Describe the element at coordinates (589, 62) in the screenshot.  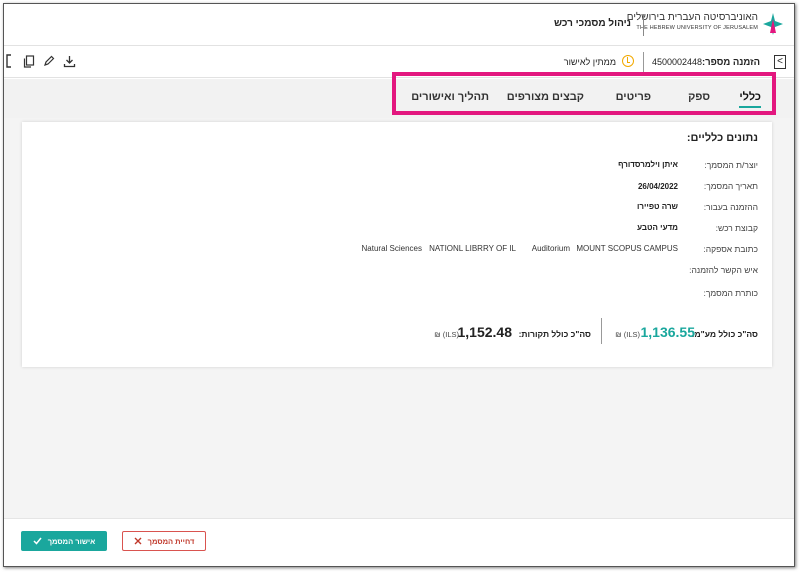
I see `status-text: ממתין לאישור` at that location.